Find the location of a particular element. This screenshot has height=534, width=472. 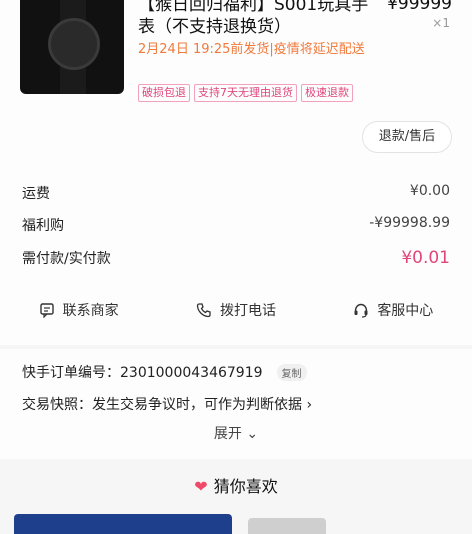

welfare-label: 福利购 is located at coordinates (43, 226).